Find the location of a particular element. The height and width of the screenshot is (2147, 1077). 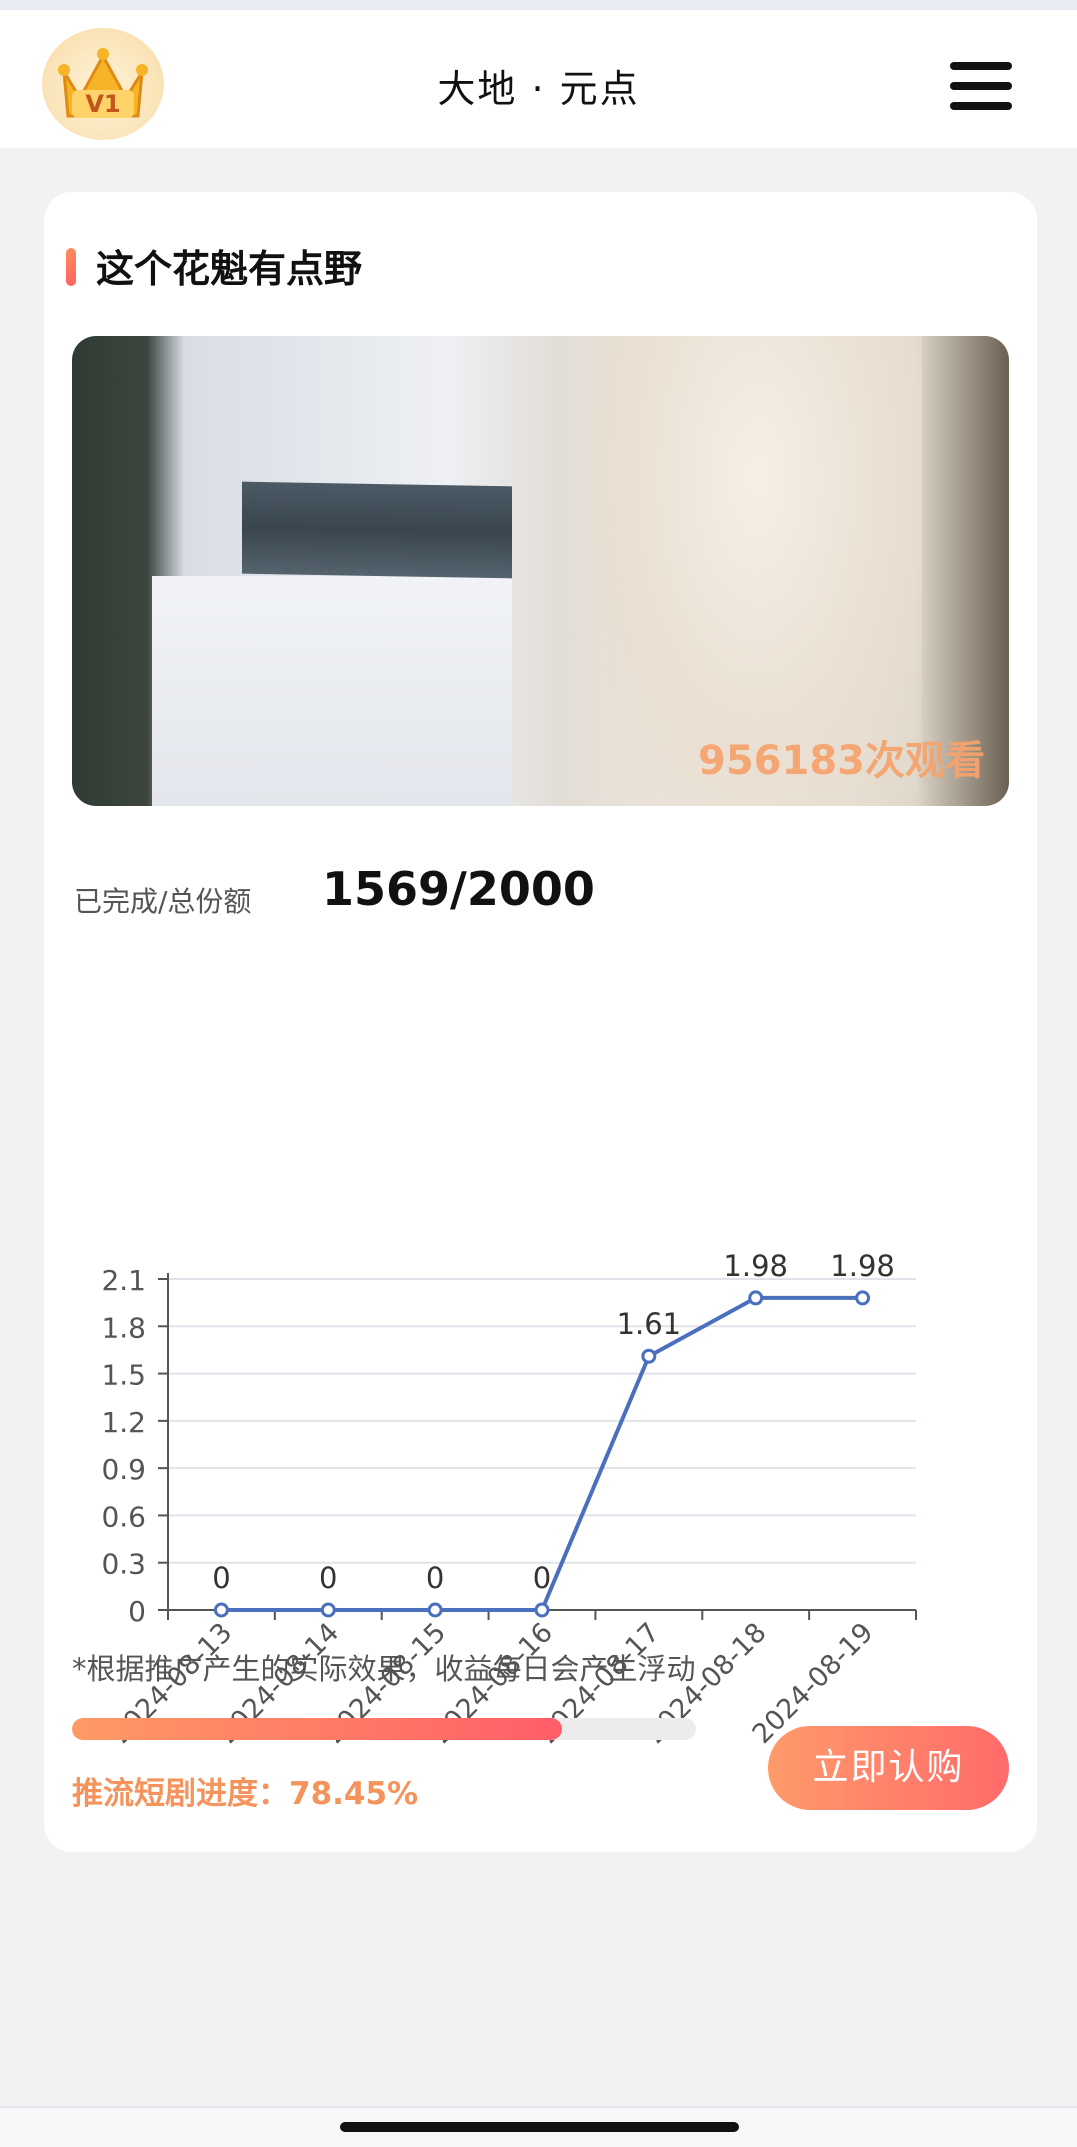

y-tick-label: 1.8 is located at coordinates (123, 1327).